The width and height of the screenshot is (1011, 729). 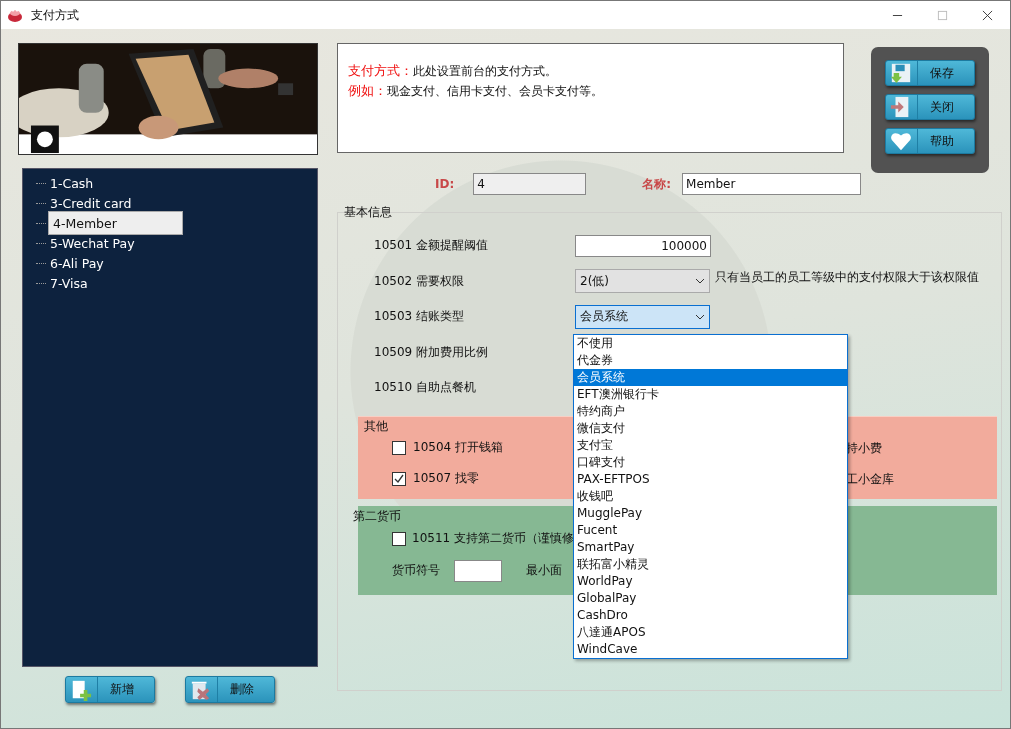 I want to click on app-icon, so click(x=15, y=15).